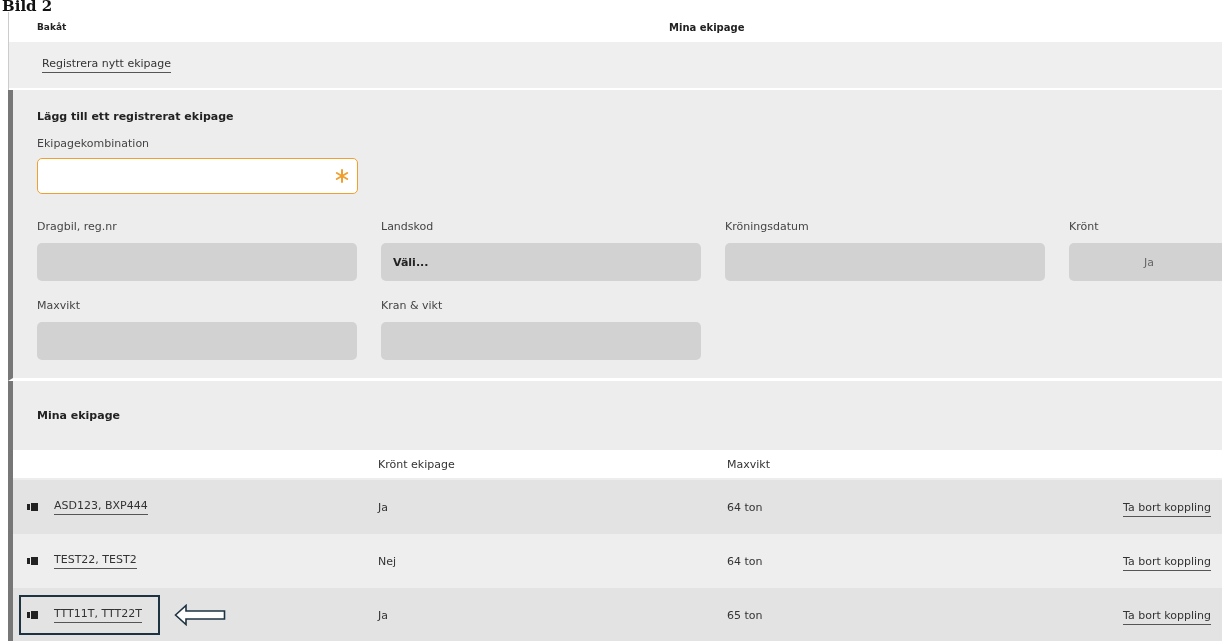 The height and width of the screenshot is (641, 1222). What do you see at coordinates (1084, 226) in the screenshot?
I see `field-label: Krönt` at bounding box center [1084, 226].